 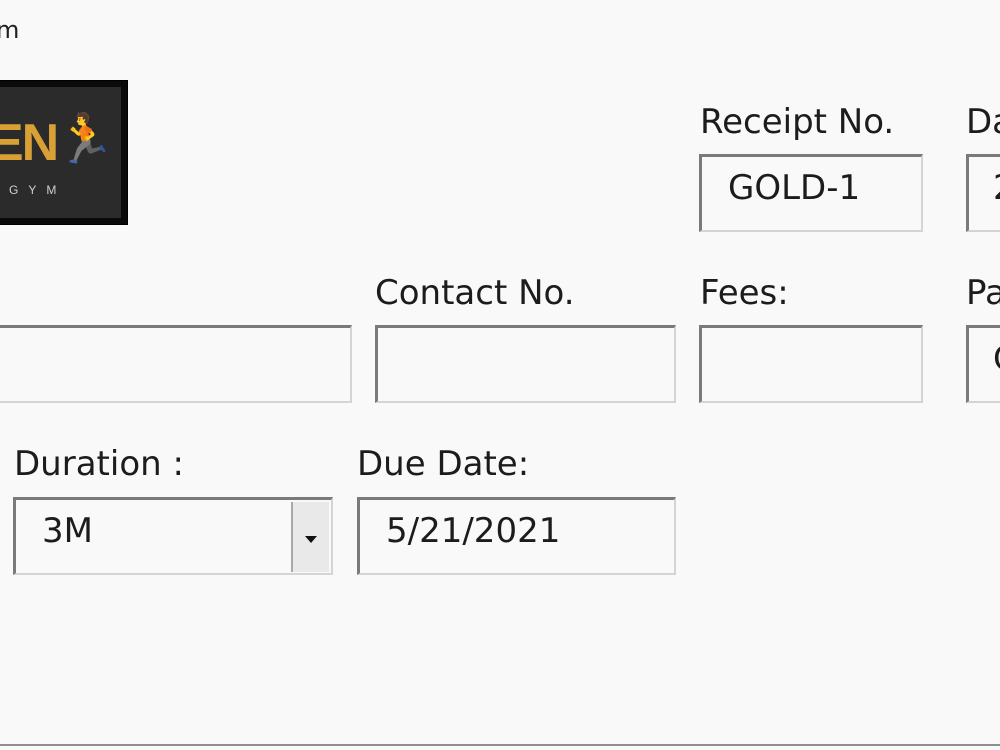 What do you see at coordinates (173, 536) in the screenshot?
I see `duration-select: 3M` at bounding box center [173, 536].